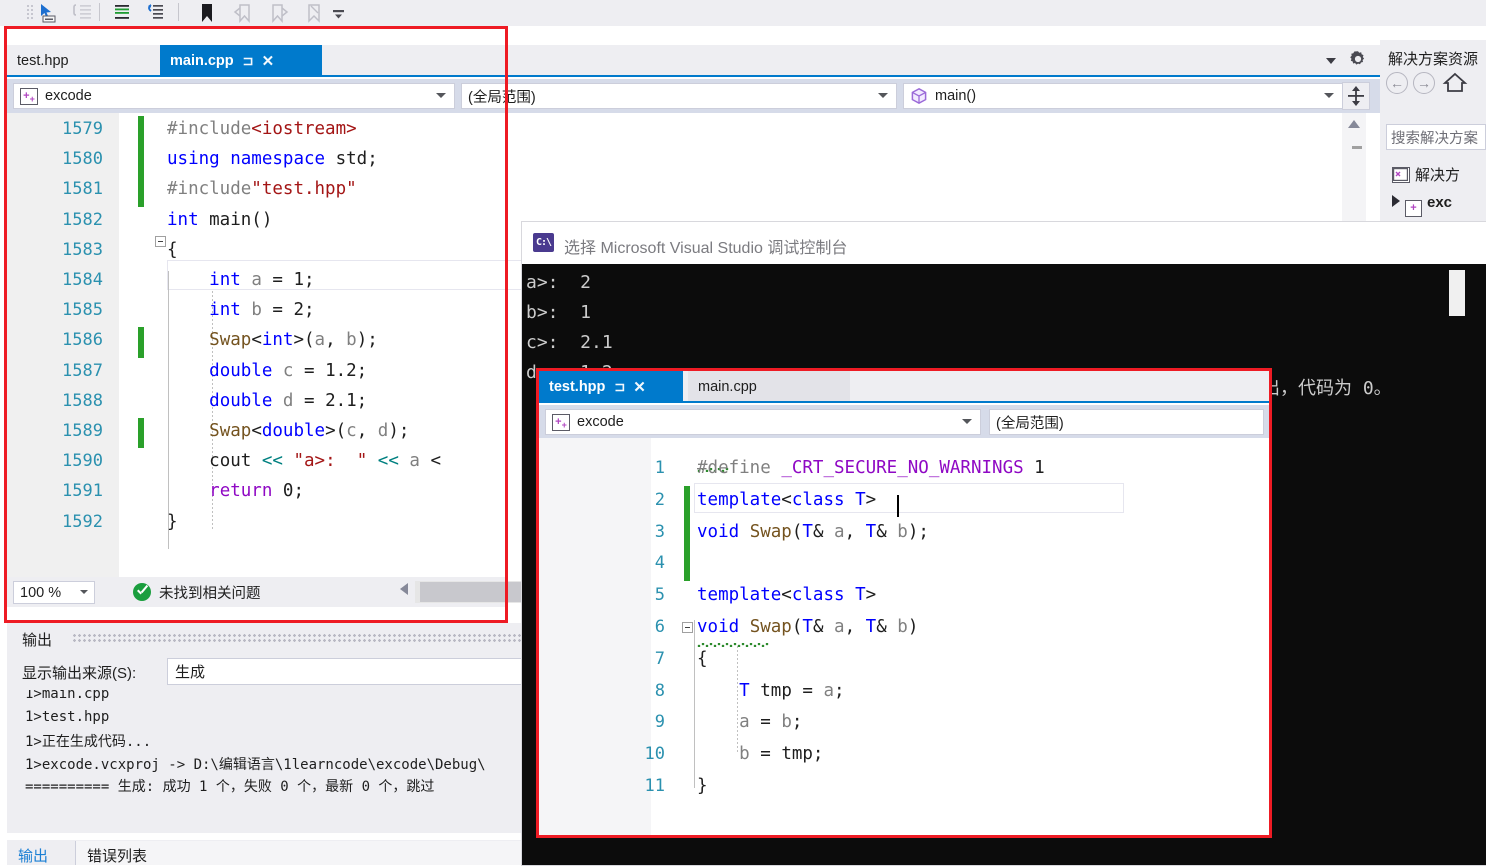  I want to click on hpp-tabstrip-accent-line, so click(904, 402).